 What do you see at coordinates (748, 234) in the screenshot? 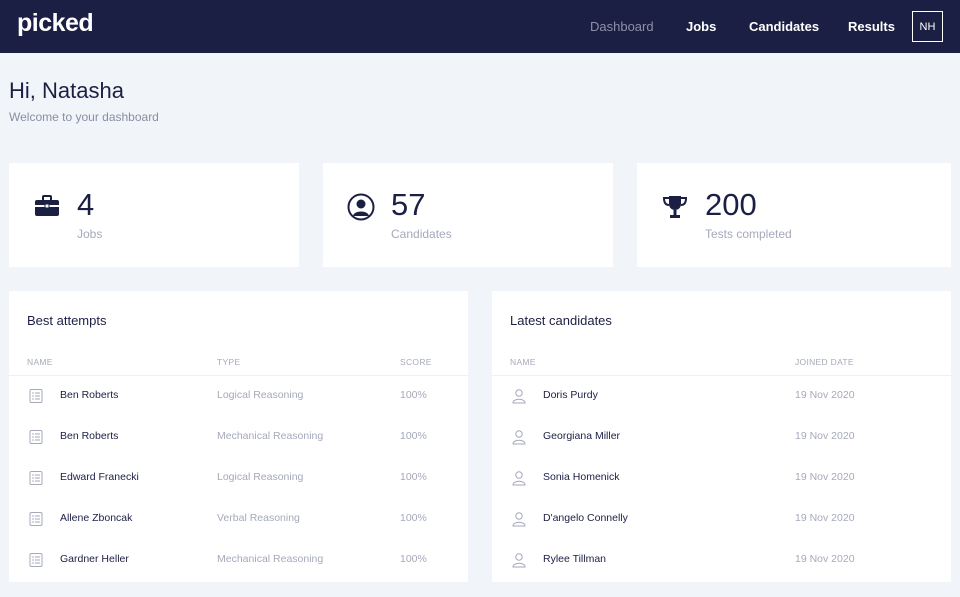
I see `stat-label-tests: Tests completed` at bounding box center [748, 234].